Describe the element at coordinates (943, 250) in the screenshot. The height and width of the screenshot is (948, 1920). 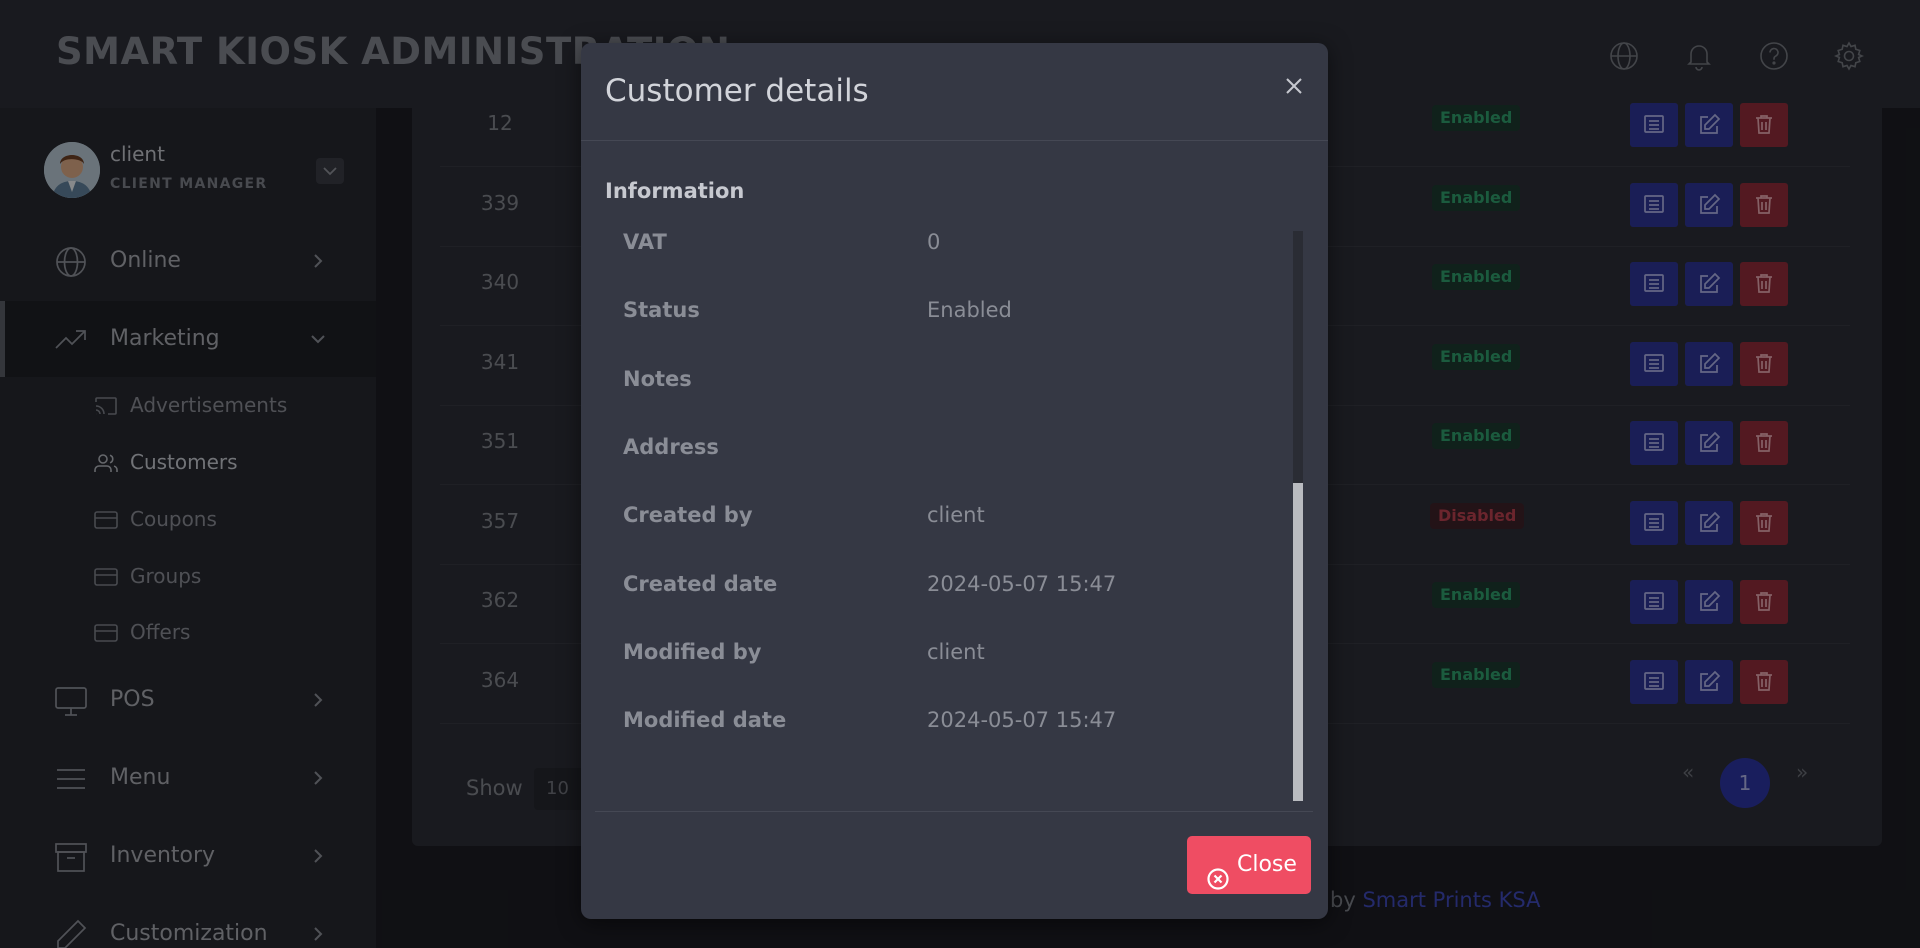
I see `detail-row: VAT 0` at that location.